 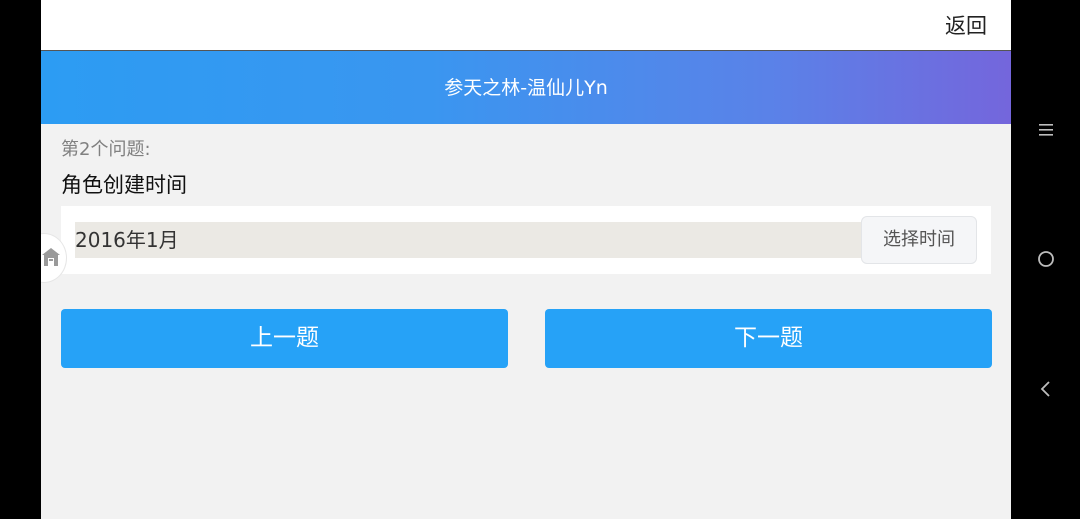 I want to click on header-banner: 参天之林-温仙儿Yn, so click(x=526, y=87).